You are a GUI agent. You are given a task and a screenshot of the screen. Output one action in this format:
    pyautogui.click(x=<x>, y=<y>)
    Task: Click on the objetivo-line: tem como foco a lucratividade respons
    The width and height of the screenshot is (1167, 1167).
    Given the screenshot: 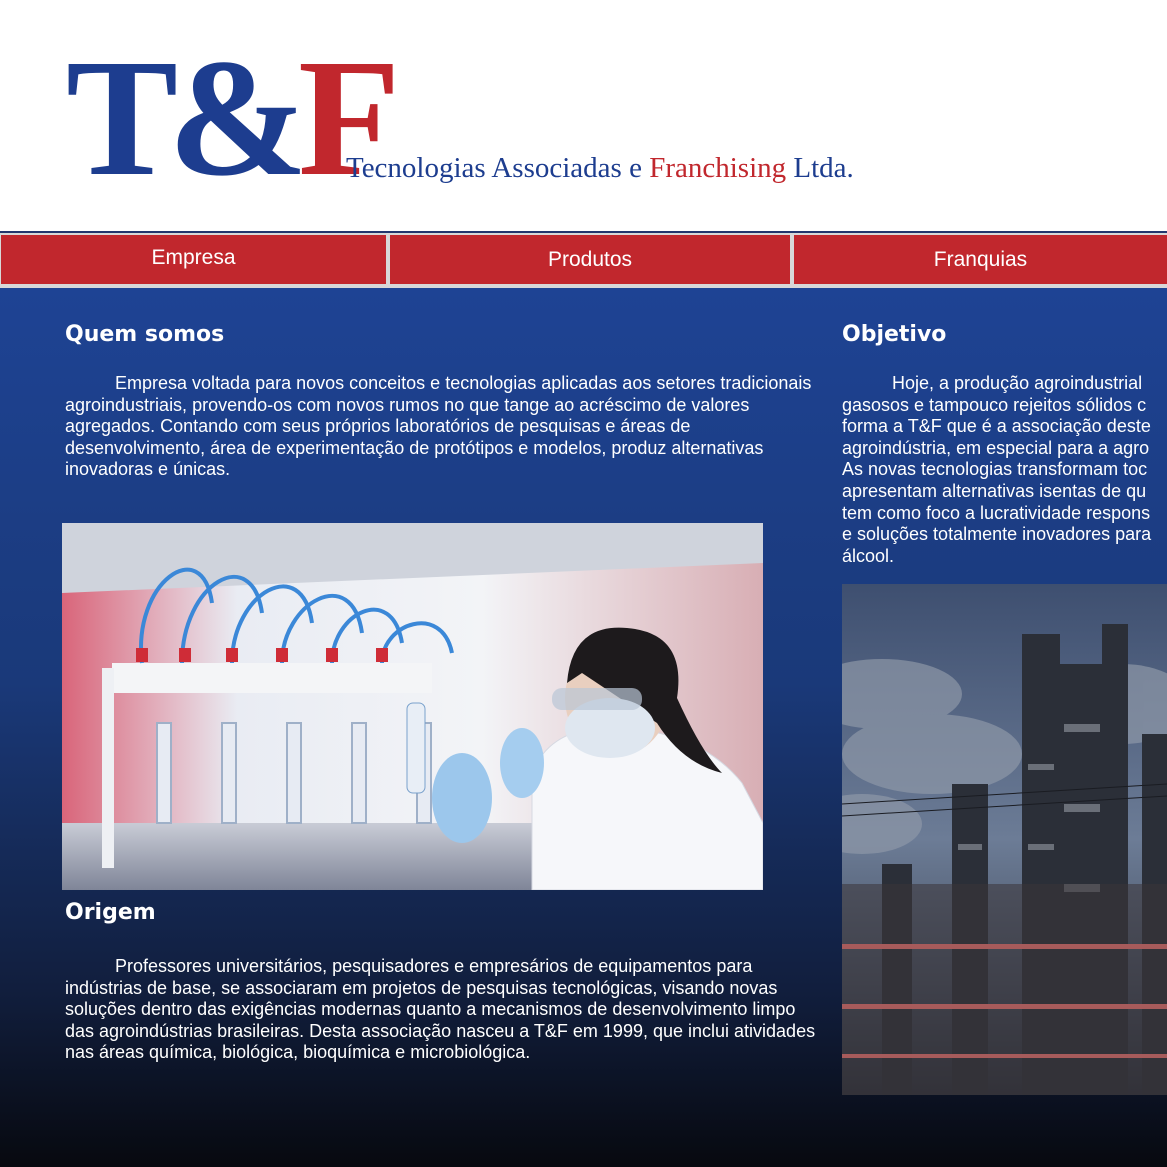 What is the action you would take?
    pyautogui.click(x=996, y=512)
    